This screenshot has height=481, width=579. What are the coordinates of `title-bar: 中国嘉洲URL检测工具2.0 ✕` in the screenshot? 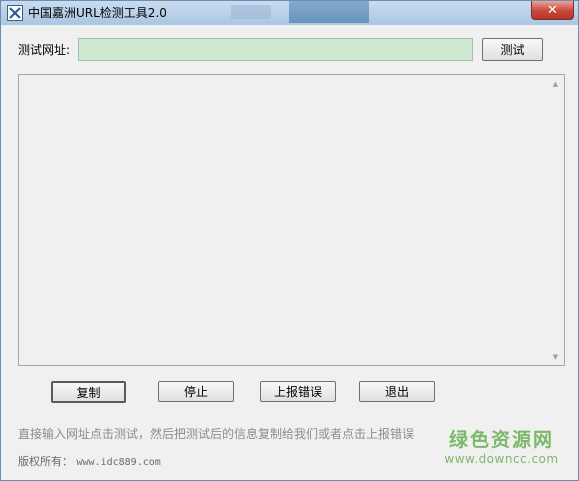 It's located at (289, 13).